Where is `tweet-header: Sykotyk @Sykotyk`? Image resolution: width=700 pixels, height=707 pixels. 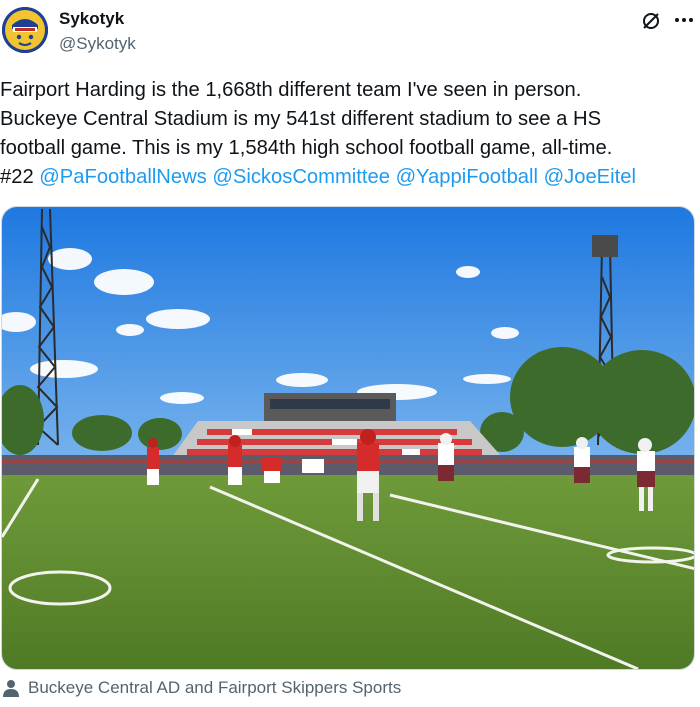 tweet-header: Sykotyk @Sykotyk is located at coordinates (350, 31).